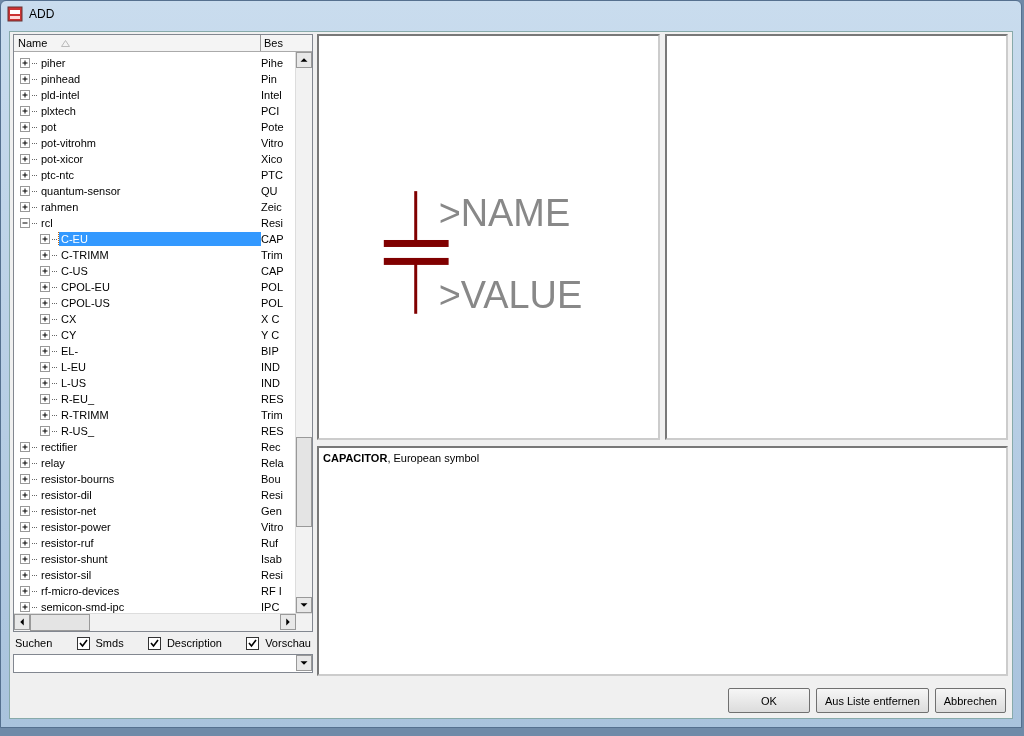 The image size is (1024, 736). What do you see at coordinates (272, 495) in the screenshot?
I see `description-cell-text: Resi` at bounding box center [272, 495].